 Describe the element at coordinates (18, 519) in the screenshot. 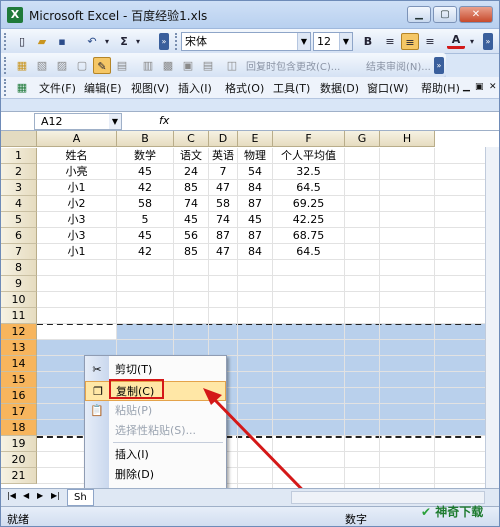

I see `status-ready: 就绪` at that location.